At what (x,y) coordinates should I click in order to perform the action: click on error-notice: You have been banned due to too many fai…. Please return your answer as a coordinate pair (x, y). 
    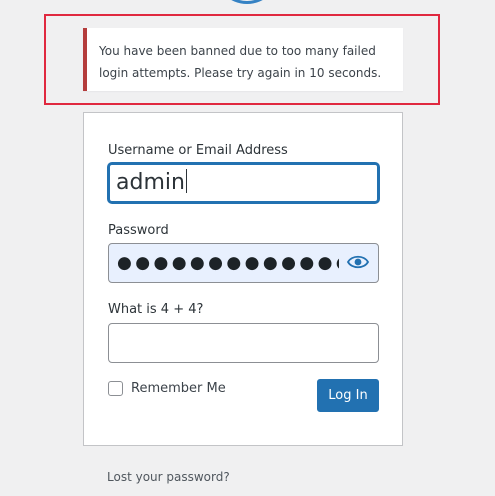
    Looking at the image, I should click on (243, 59).